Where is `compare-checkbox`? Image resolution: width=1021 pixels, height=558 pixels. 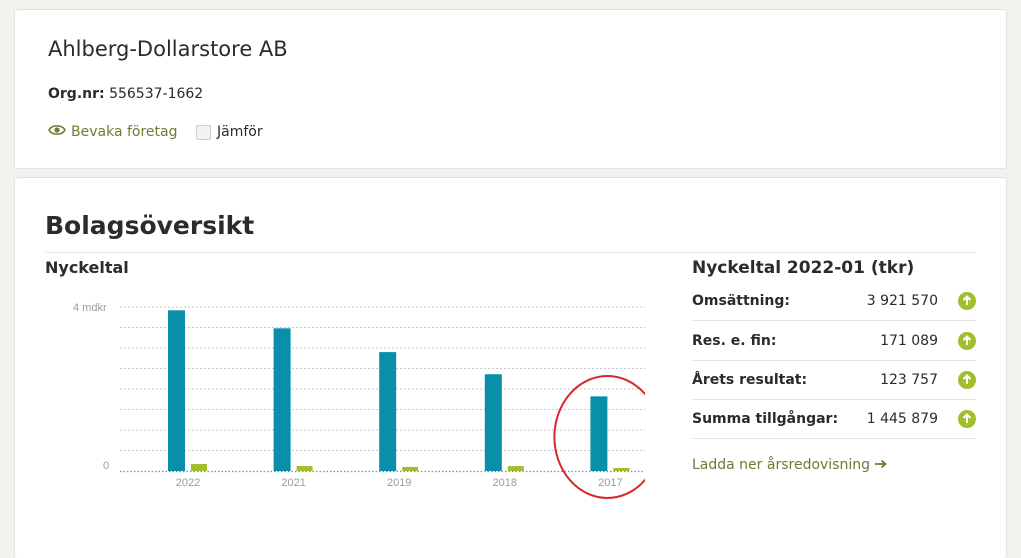
compare-checkbox is located at coordinates (203, 132).